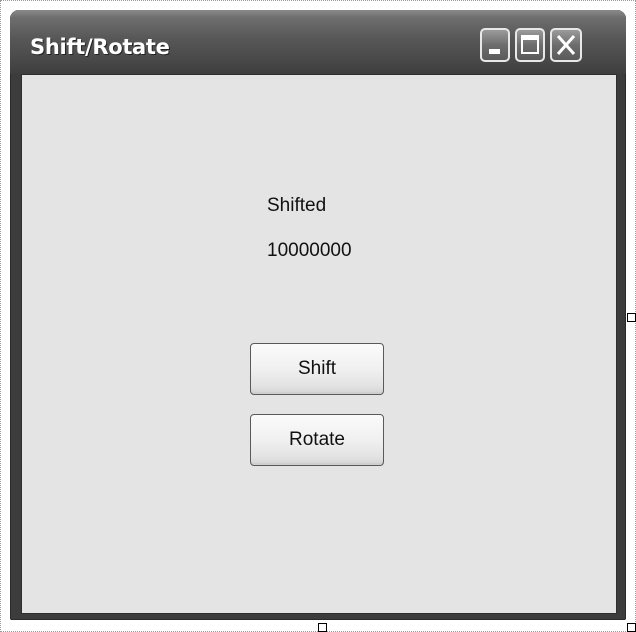 This screenshot has height=632, width=636. What do you see at coordinates (631, 627) in the screenshot?
I see `resize-handle-corner` at bounding box center [631, 627].